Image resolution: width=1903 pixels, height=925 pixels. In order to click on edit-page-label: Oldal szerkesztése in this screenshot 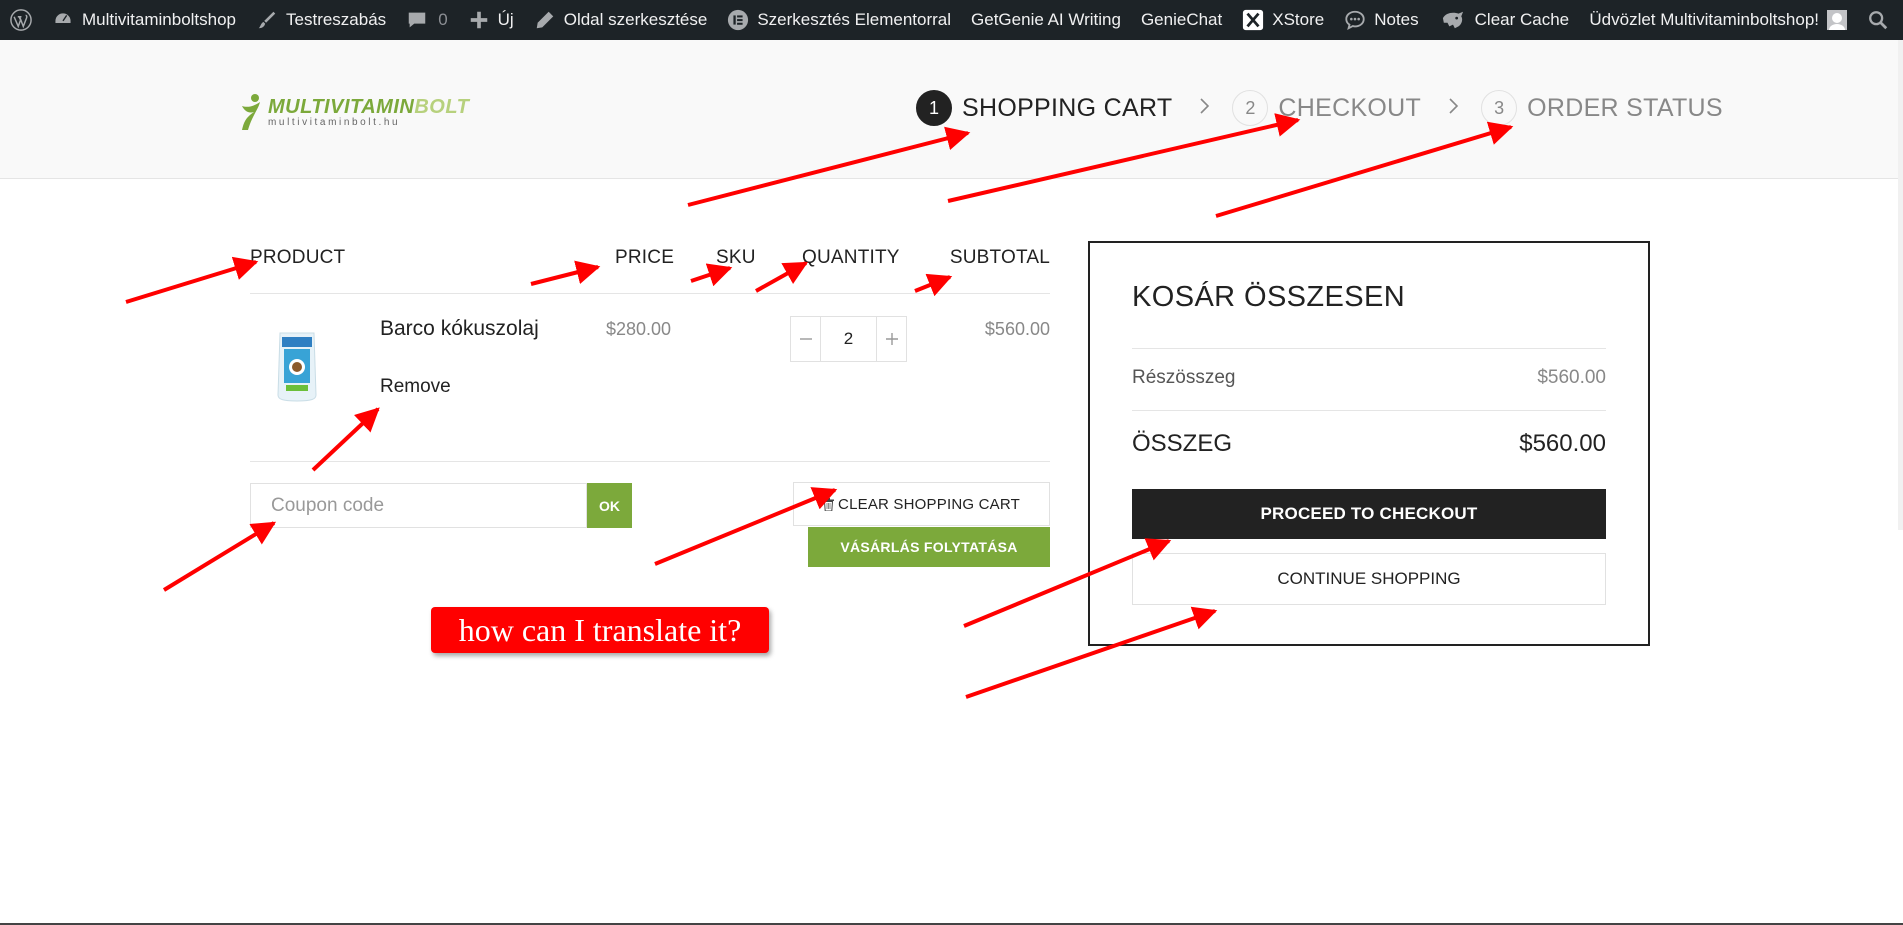, I will do `click(635, 19)`.